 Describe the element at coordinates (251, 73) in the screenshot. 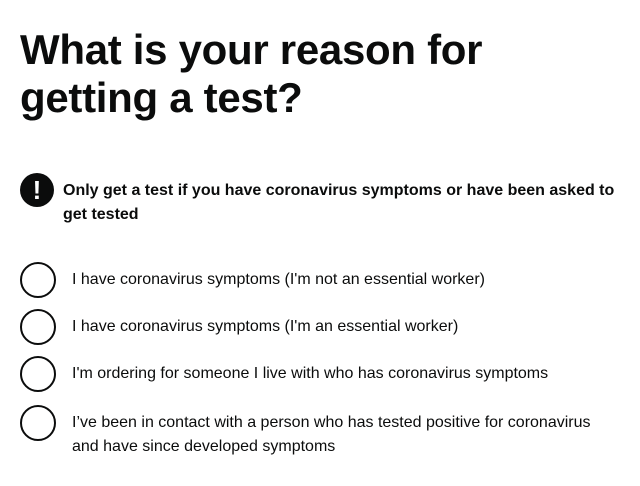

I see `page-title: What is your reason for getting a test?` at that location.